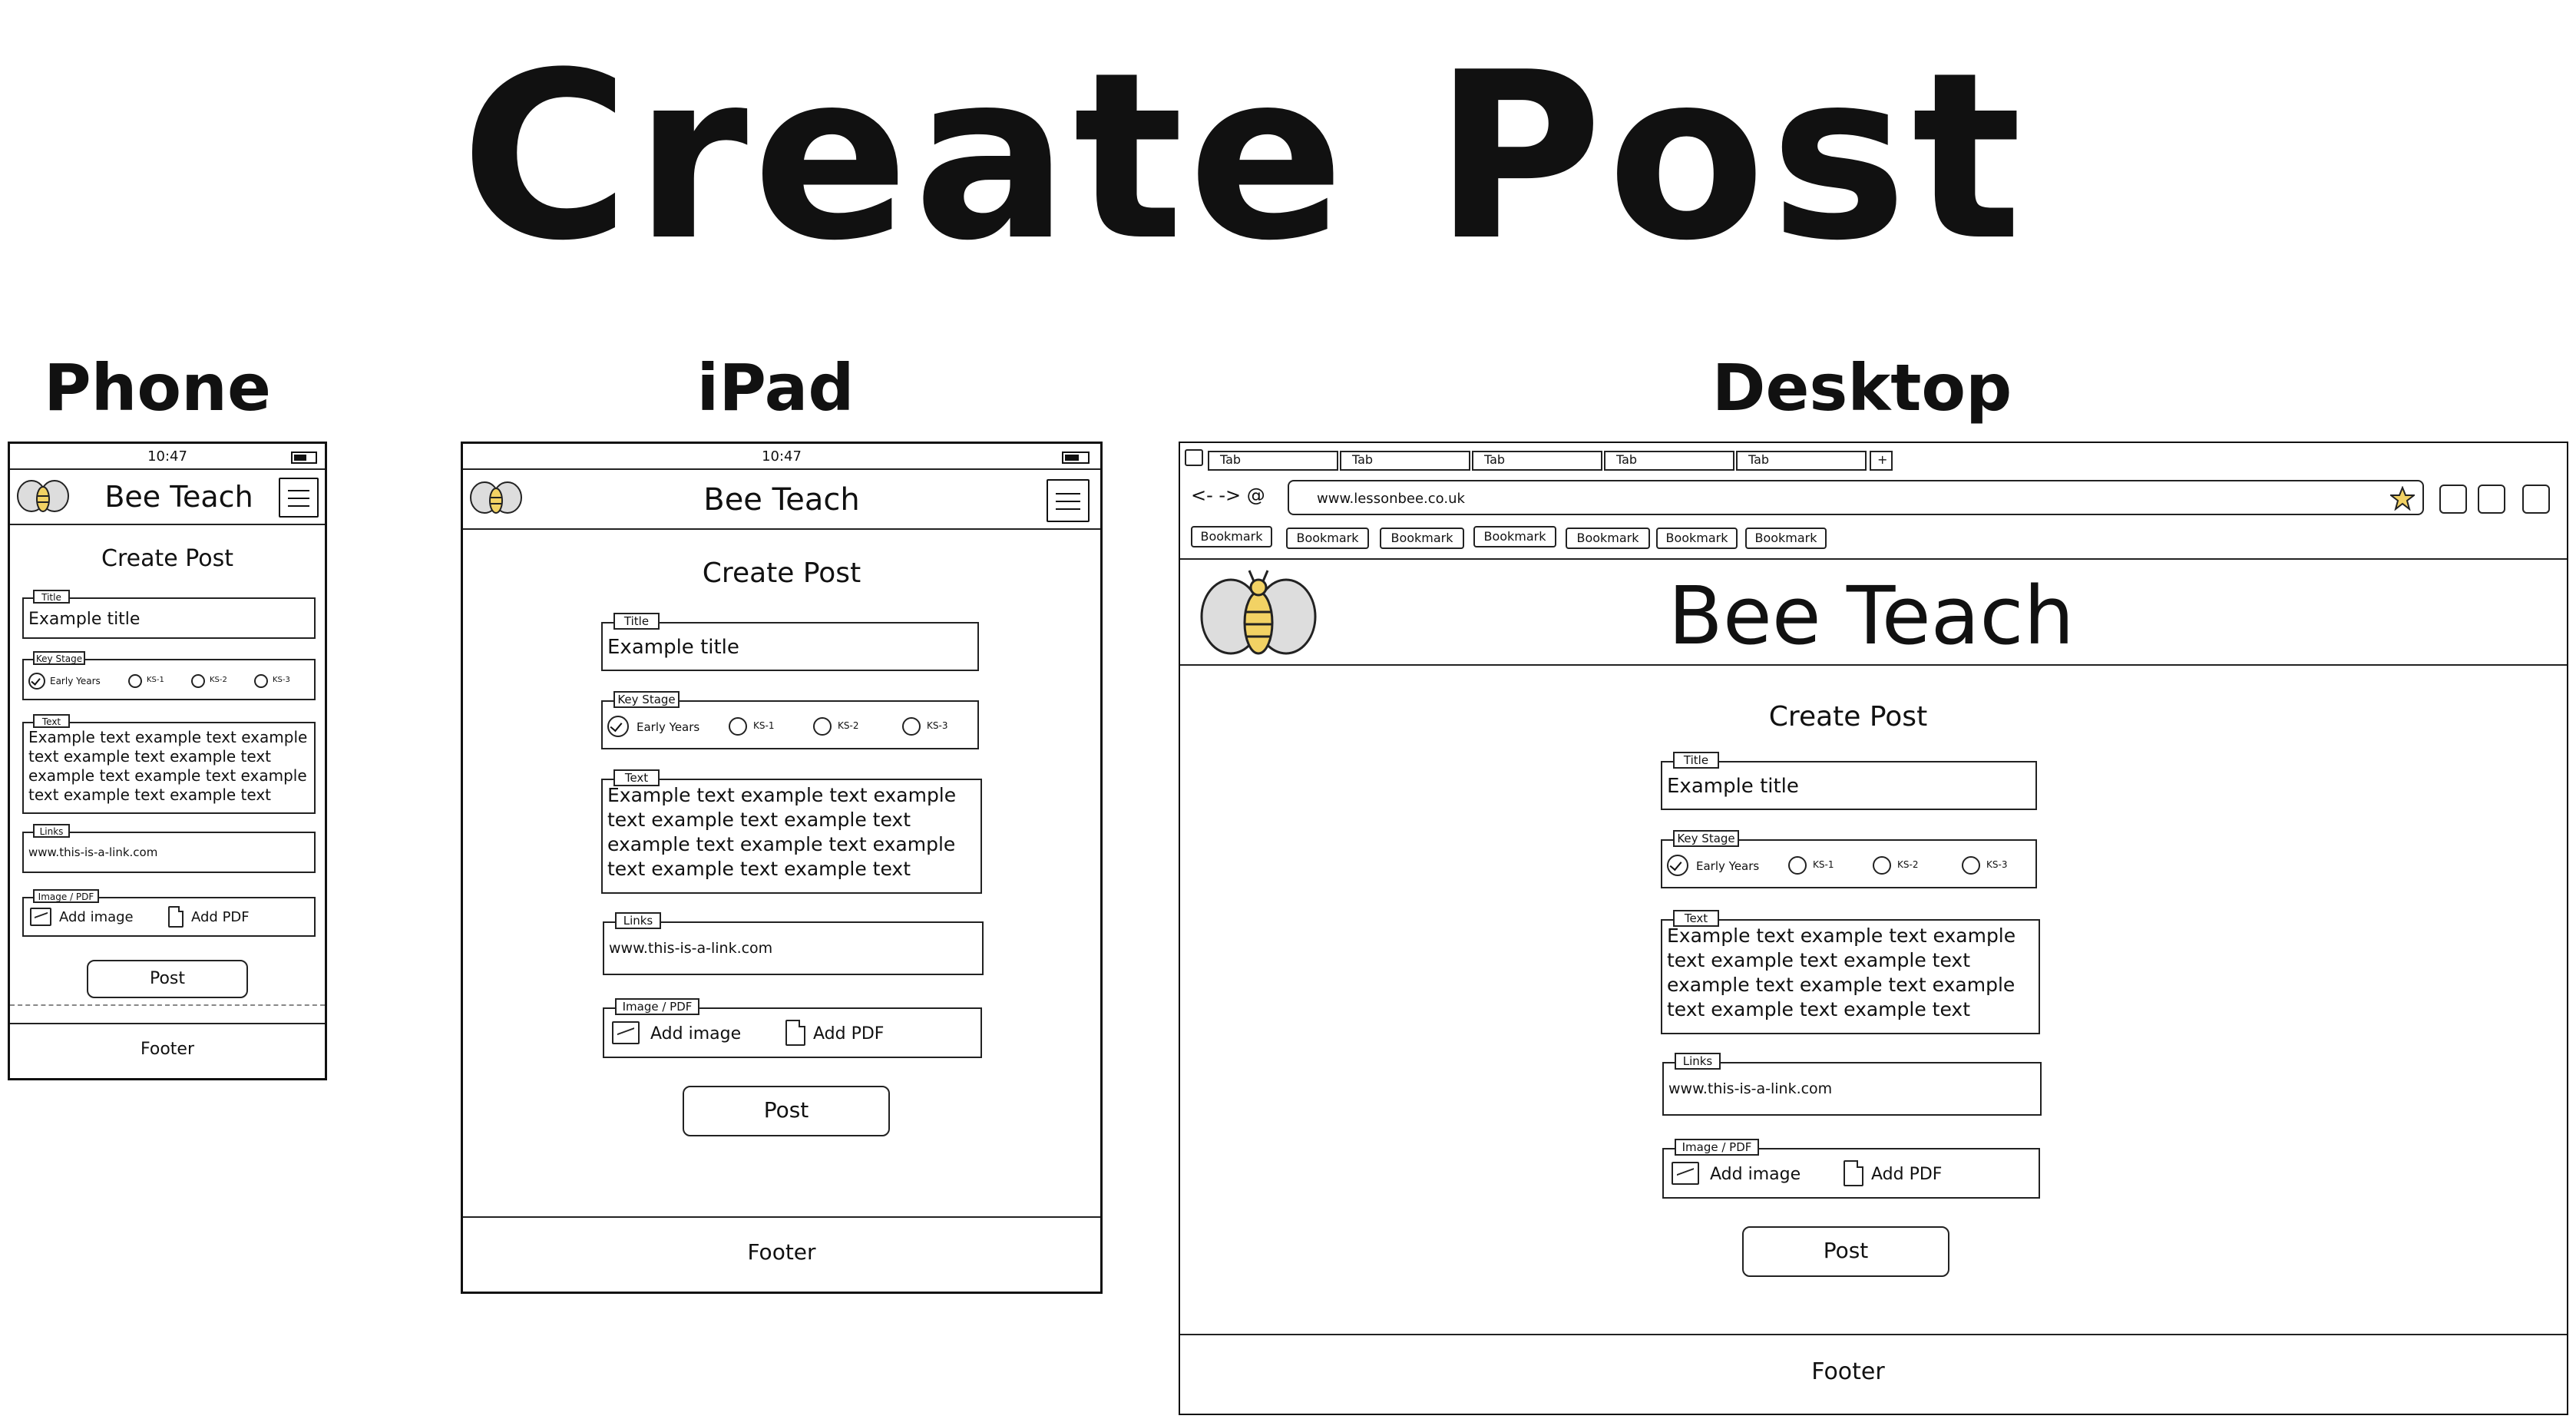 The height and width of the screenshot is (1419, 2576). Describe the element at coordinates (1881, 461) in the screenshot. I see `new-tab-button: +` at that location.